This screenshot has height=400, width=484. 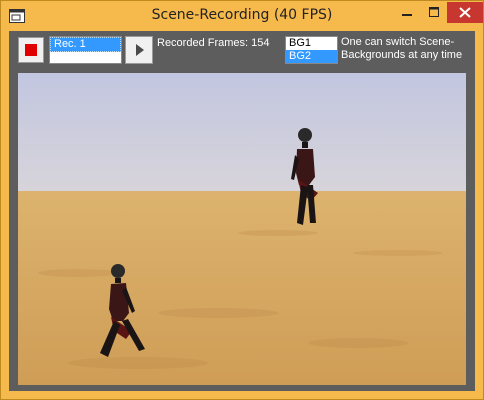 I want to click on minimize-button, so click(x=407, y=12).